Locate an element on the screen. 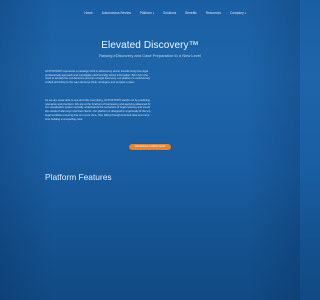  hero-title: Elevated Discovery™ is located at coordinates (150, 45).